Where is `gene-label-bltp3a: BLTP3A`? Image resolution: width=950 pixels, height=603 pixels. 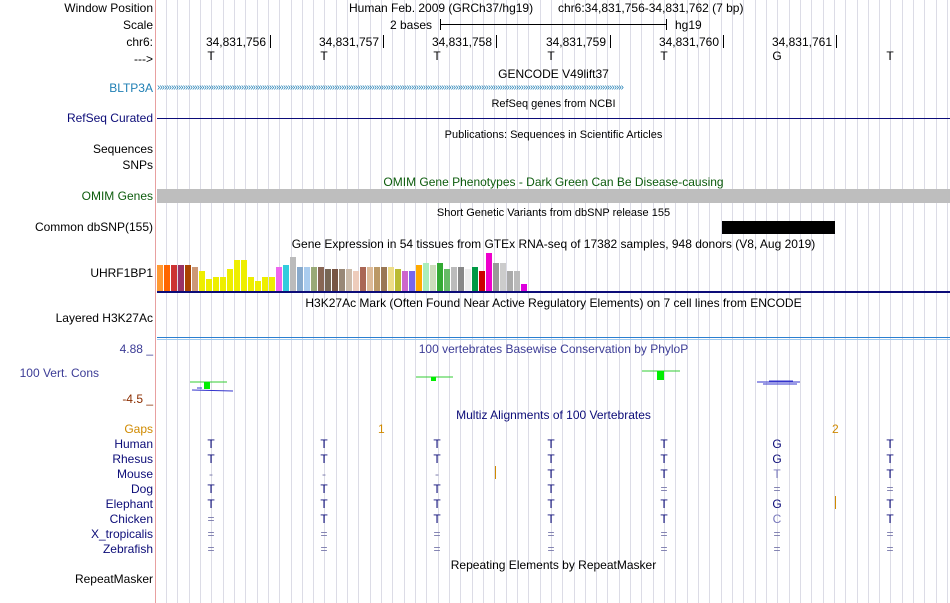 gene-label-bltp3a: BLTP3A is located at coordinates (131, 88).